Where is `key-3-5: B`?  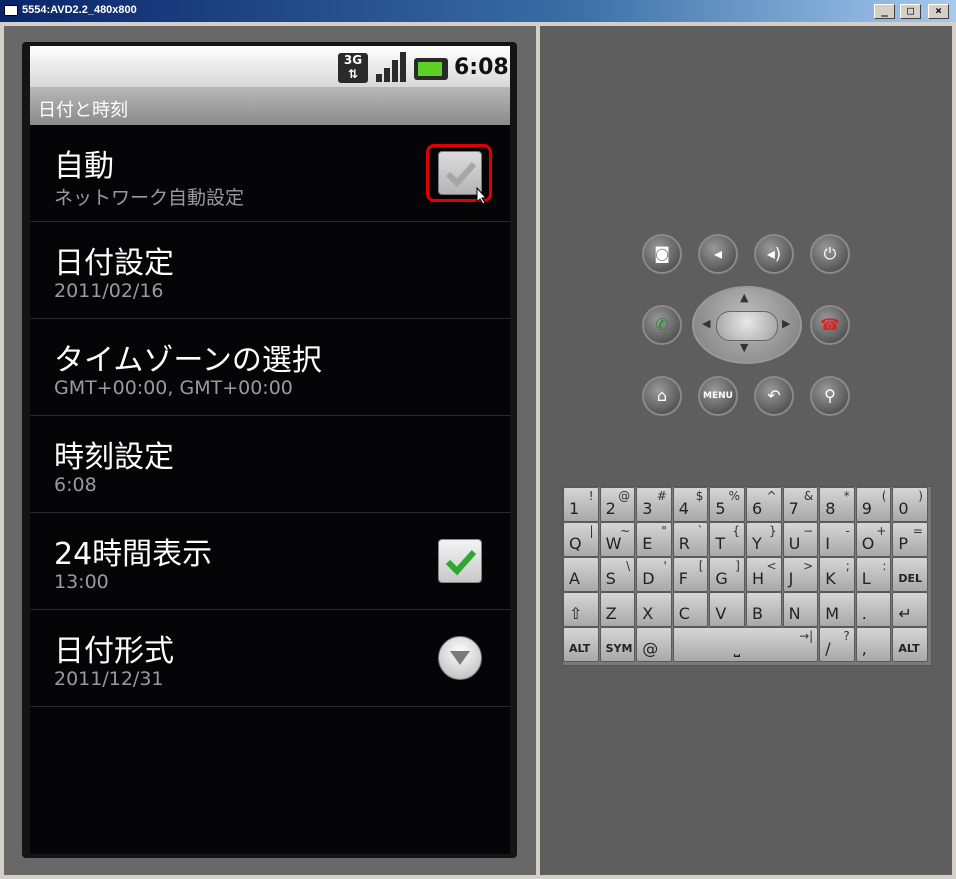
key-3-5: B is located at coordinates (764, 609).